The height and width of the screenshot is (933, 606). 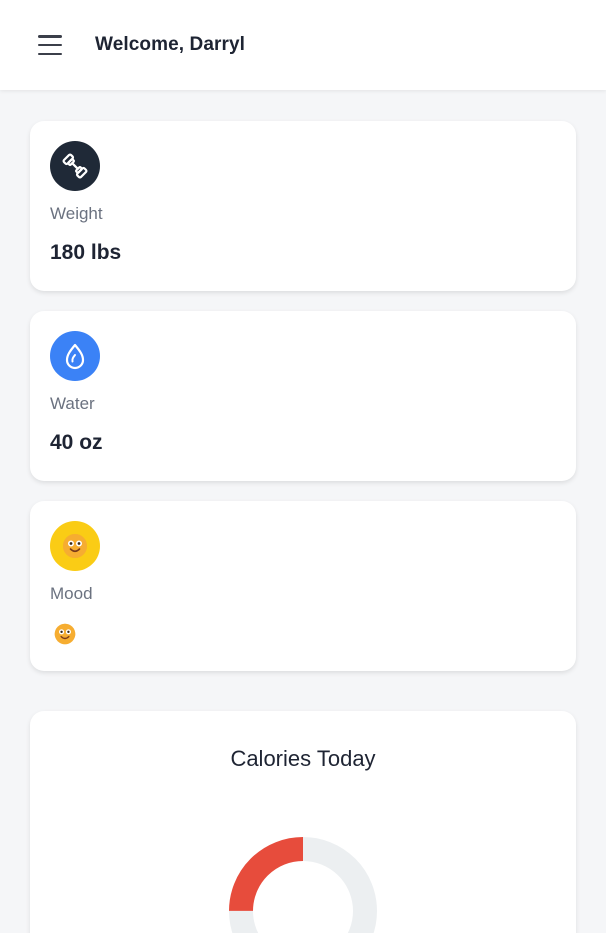 What do you see at coordinates (76, 442) in the screenshot?
I see `water-value: 40 oz` at bounding box center [76, 442].